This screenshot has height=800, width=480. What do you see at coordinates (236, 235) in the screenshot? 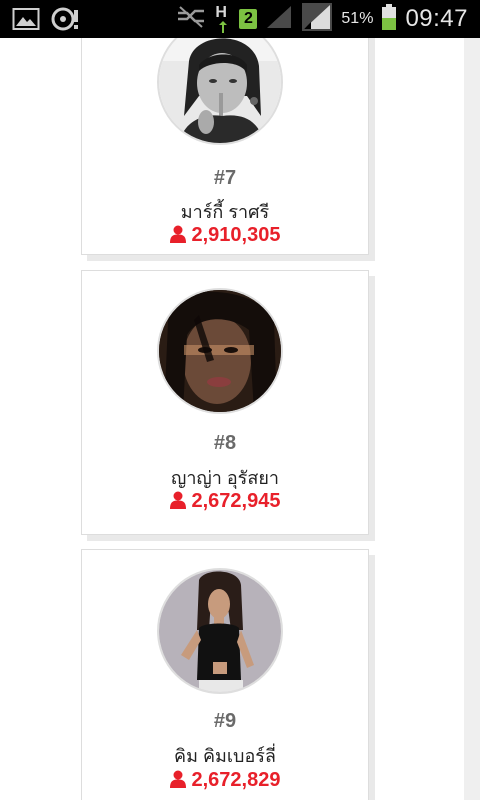
I see `vote-count-value: 2,910,305` at bounding box center [236, 235].